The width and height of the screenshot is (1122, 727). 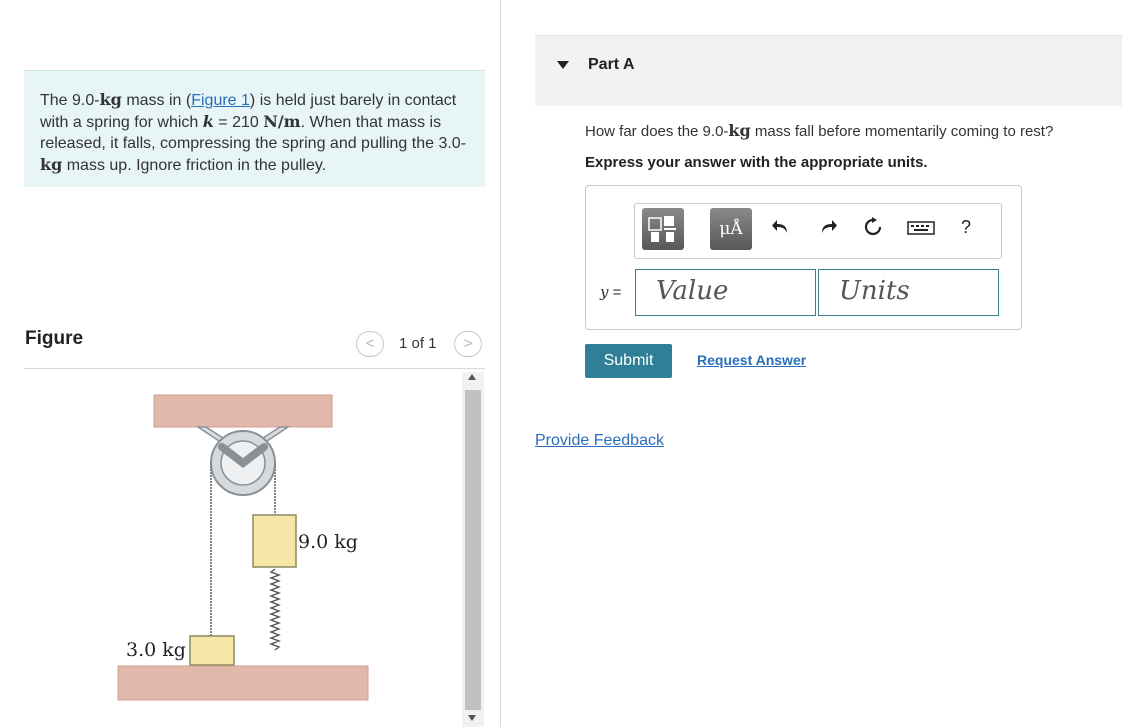 I want to click on answer-box: μÅ ? y = Value Units, so click(x=803, y=257).